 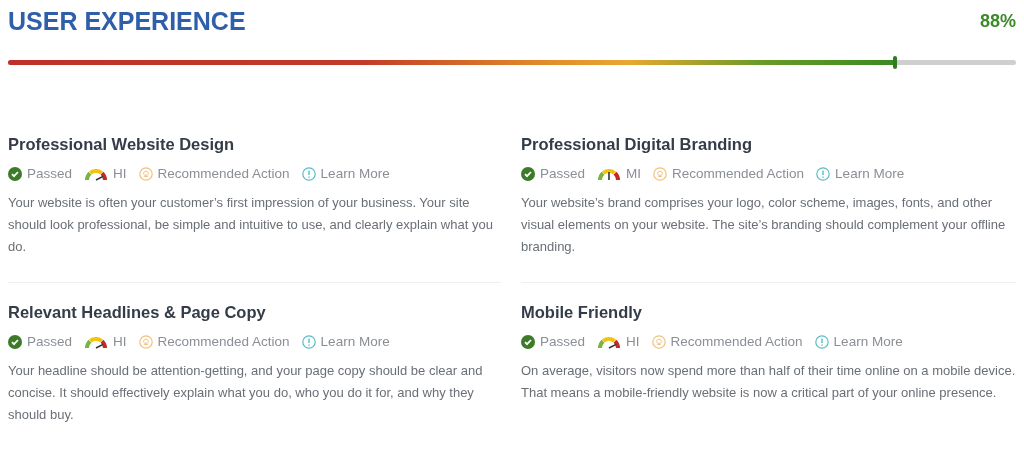 What do you see at coordinates (637, 144) in the screenshot?
I see `check-title: Professional Digital Branding` at bounding box center [637, 144].